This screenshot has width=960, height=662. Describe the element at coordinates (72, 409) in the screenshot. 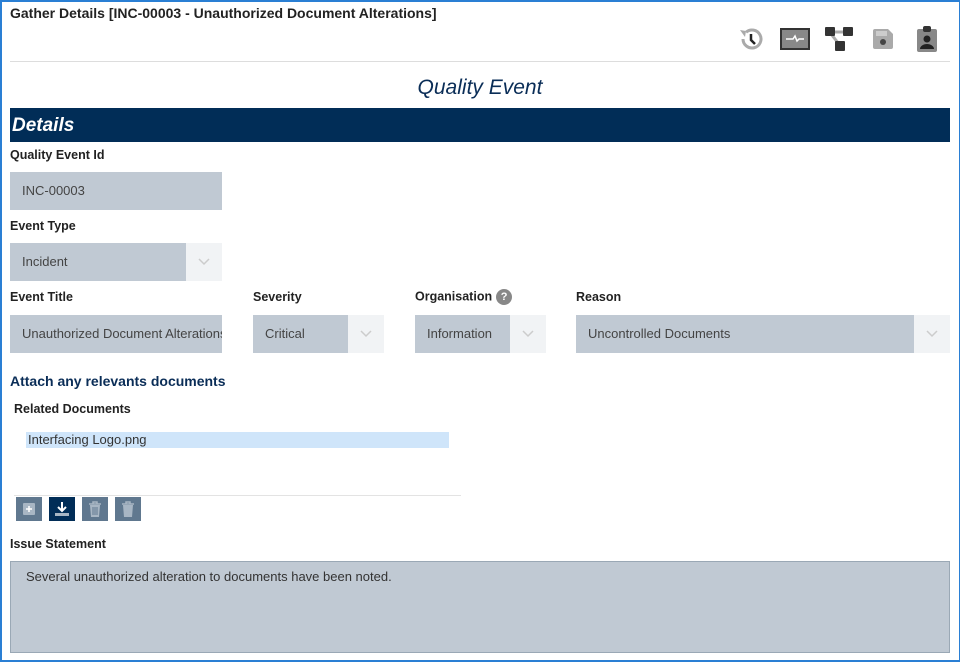

I see `related-documents-label: Related Documents` at that location.